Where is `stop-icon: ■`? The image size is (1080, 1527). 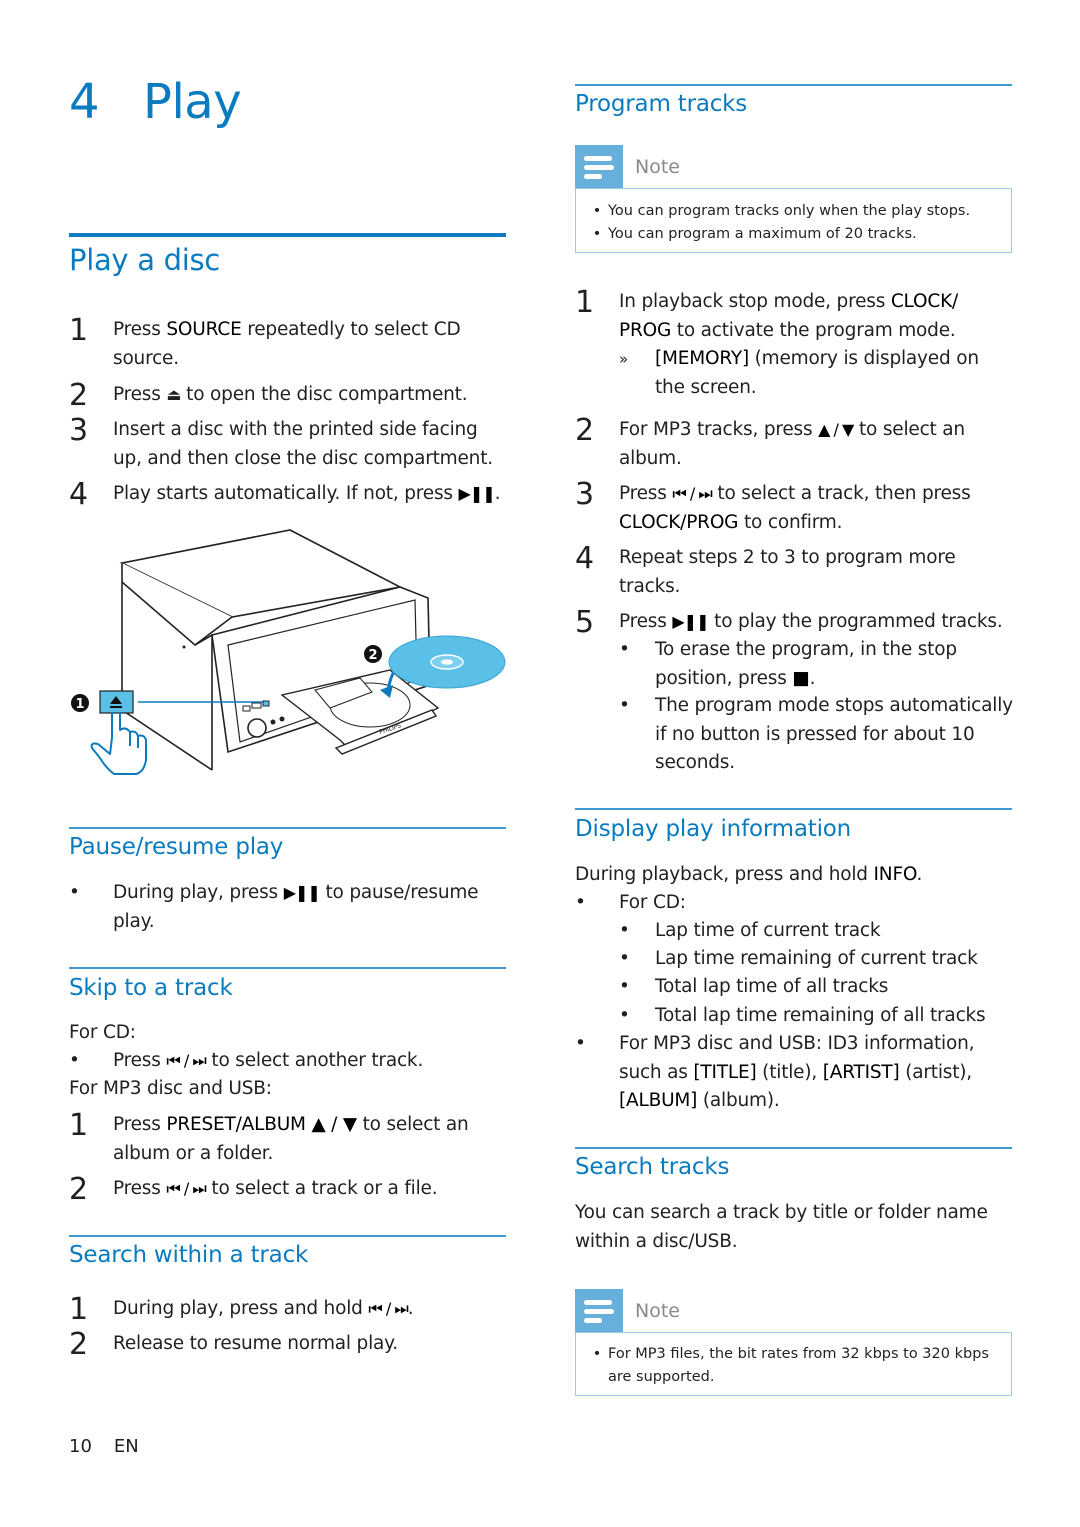
stop-icon: ■ is located at coordinates (801, 678).